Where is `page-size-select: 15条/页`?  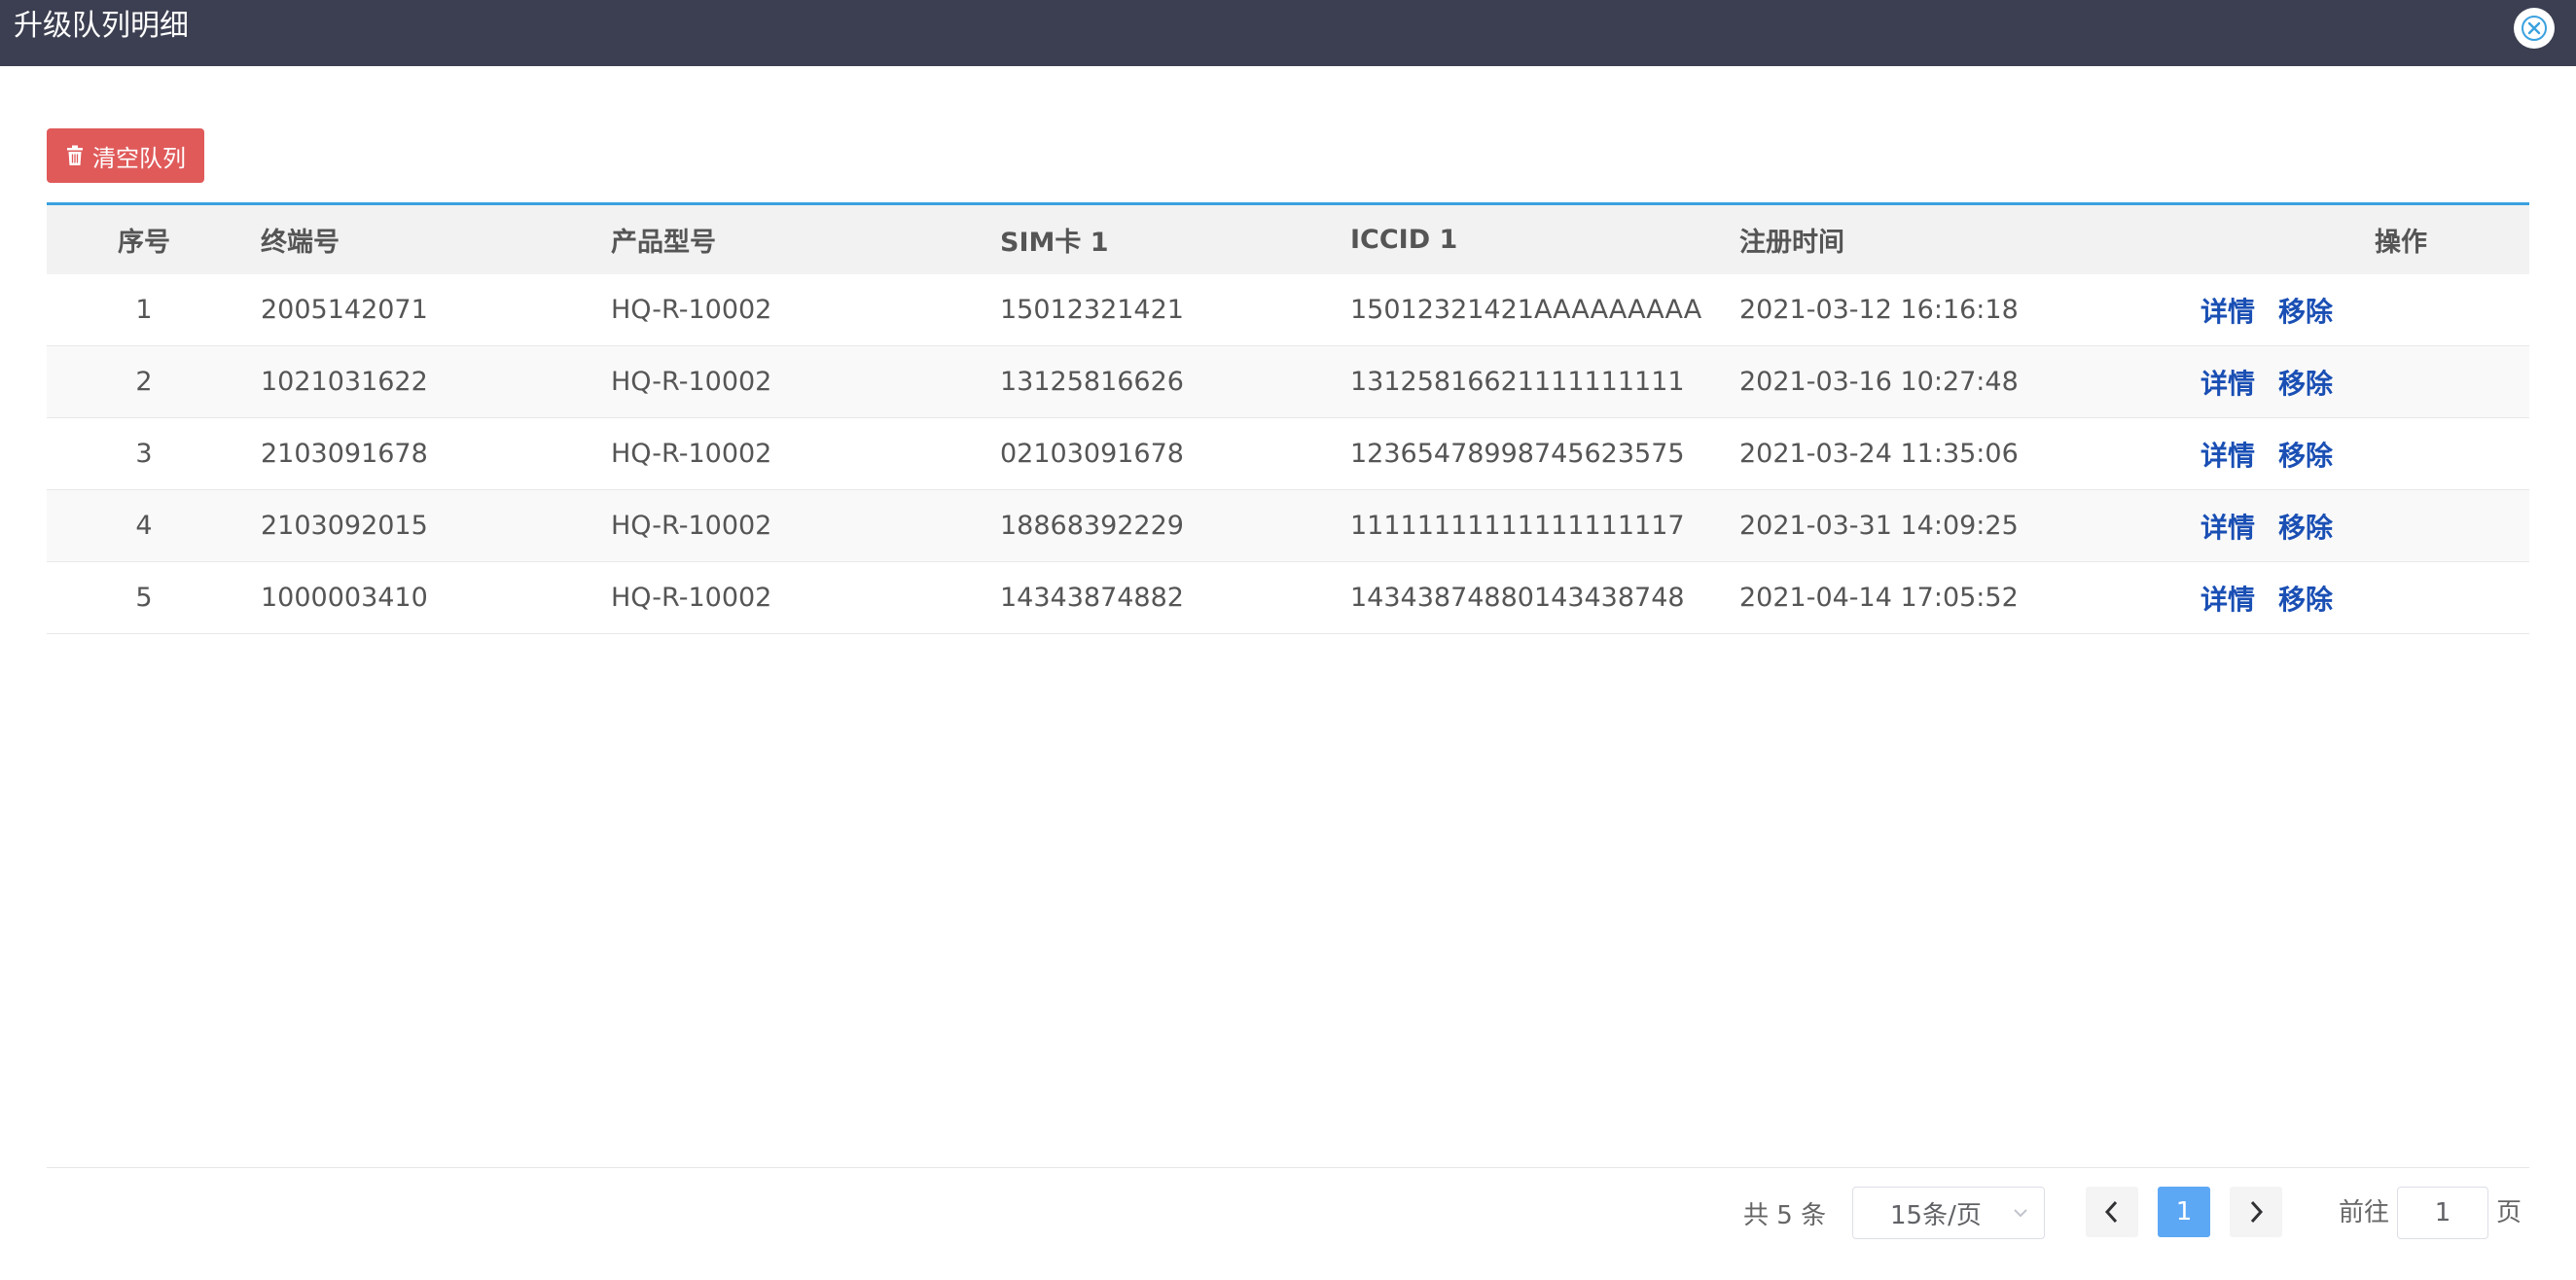
page-size-select: 15条/页 is located at coordinates (1948, 1213).